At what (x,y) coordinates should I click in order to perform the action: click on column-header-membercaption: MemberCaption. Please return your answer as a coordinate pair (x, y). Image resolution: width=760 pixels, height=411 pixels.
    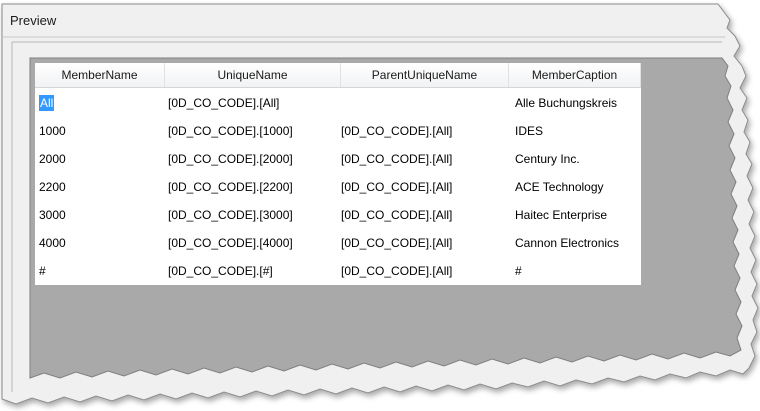
    Looking at the image, I should click on (575, 75).